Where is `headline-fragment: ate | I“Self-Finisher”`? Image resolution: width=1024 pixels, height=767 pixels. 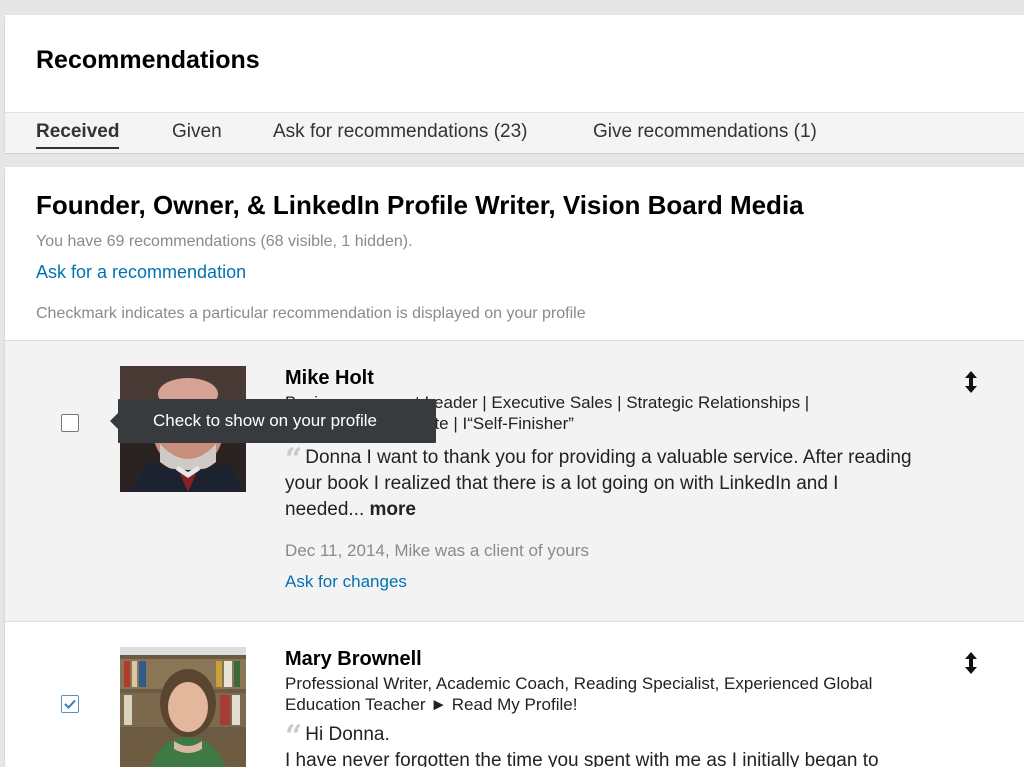
headline-fragment: ate | I“Self-Finisher” is located at coordinates (499, 423).